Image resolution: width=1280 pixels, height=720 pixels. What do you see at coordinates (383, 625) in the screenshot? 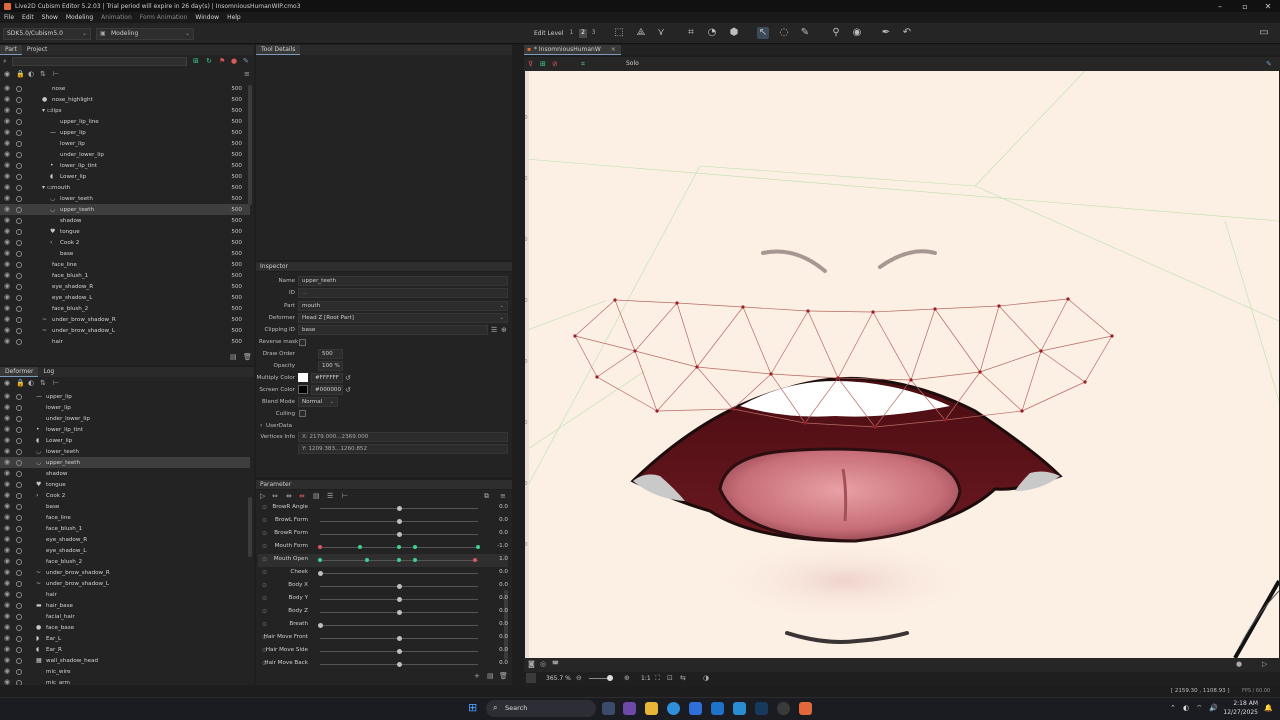
I see `parameter-row: ⊙ Breath 0.0` at bounding box center [383, 625].